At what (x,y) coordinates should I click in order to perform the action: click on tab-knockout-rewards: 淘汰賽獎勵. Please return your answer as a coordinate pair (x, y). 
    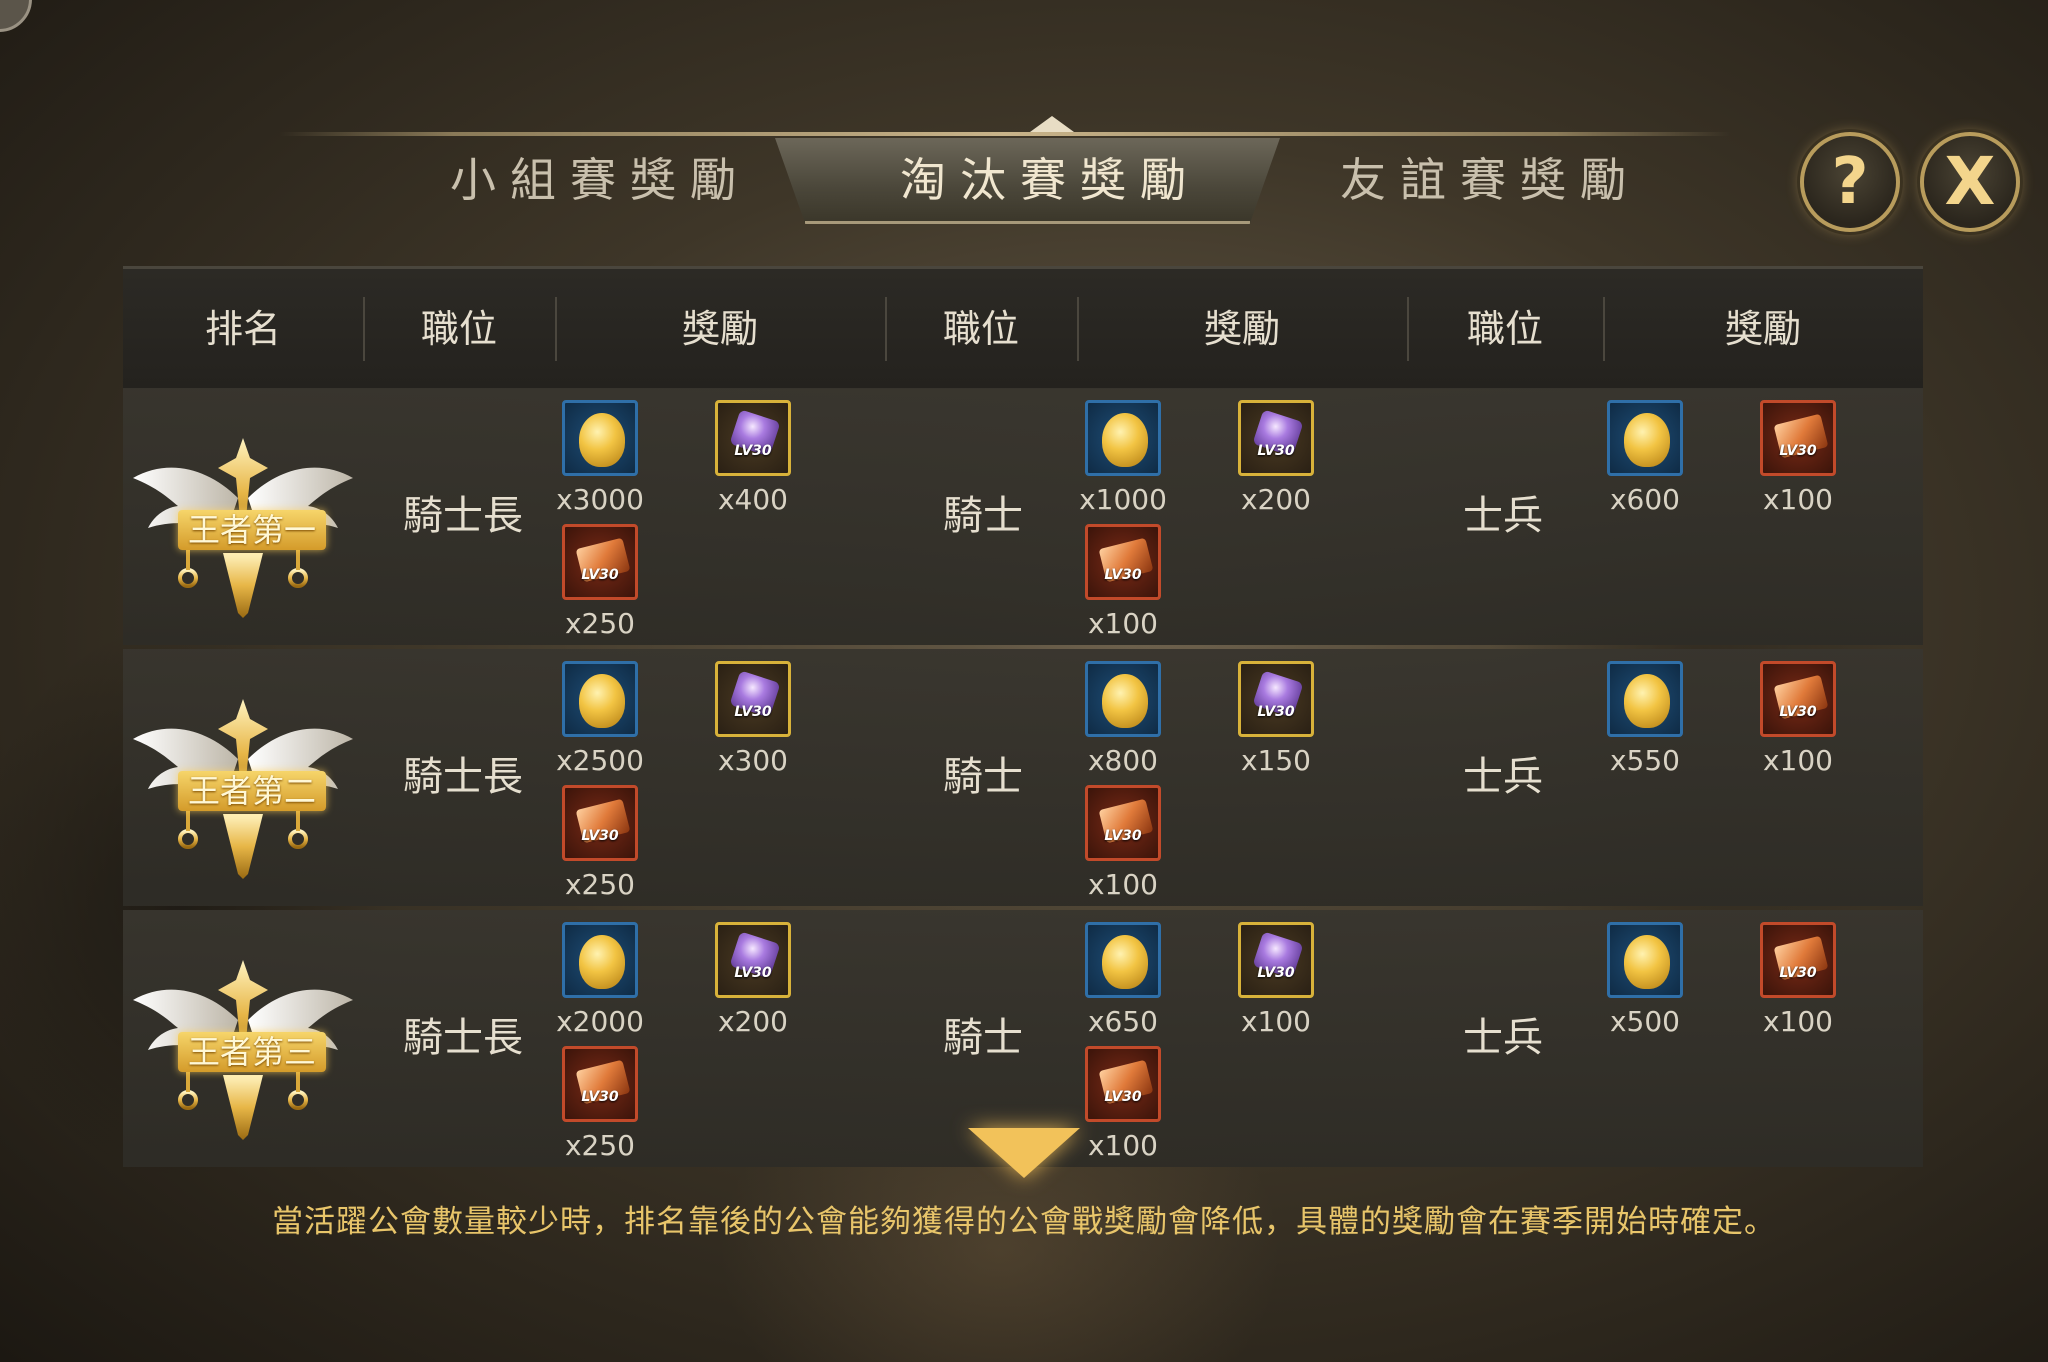
    Looking at the image, I should click on (1050, 180).